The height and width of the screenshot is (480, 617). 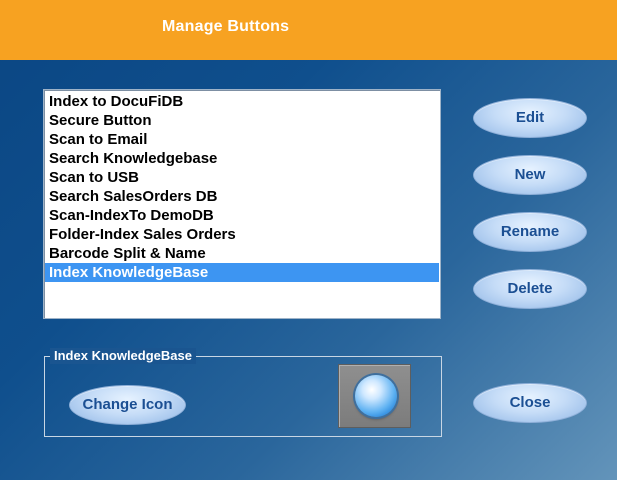 I want to click on delete-button: Delete, so click(x=530, y=289).